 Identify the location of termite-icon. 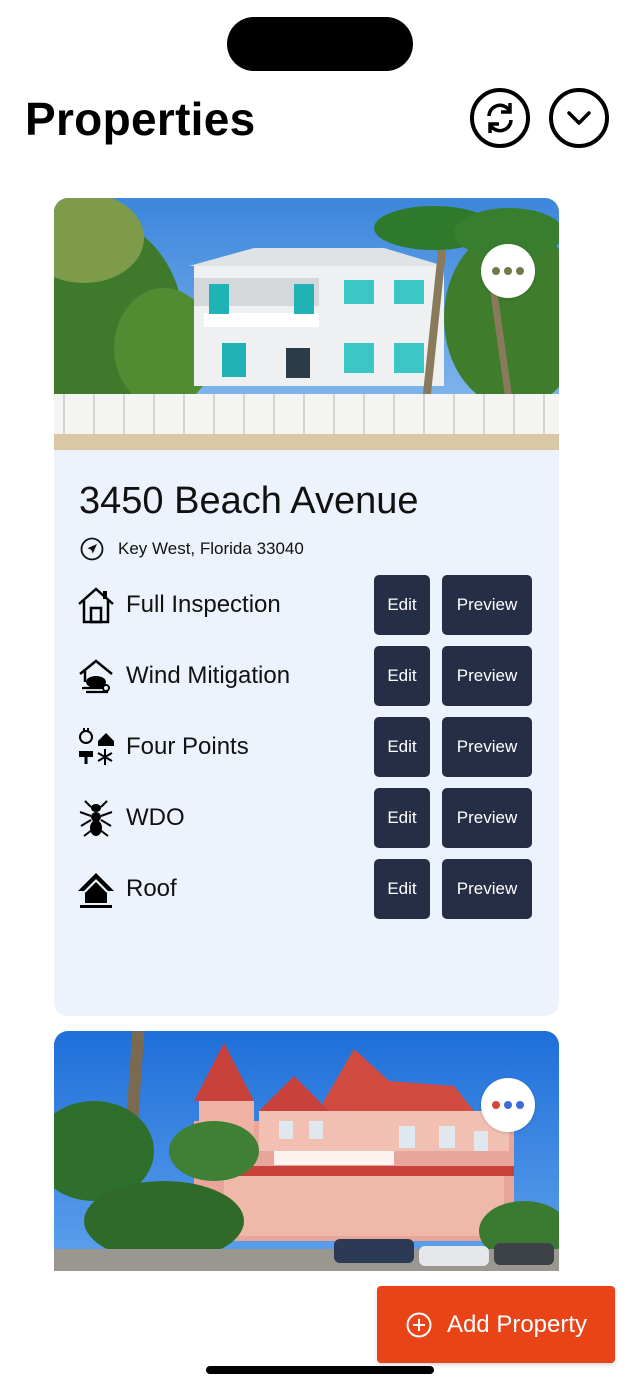
(96, 818).